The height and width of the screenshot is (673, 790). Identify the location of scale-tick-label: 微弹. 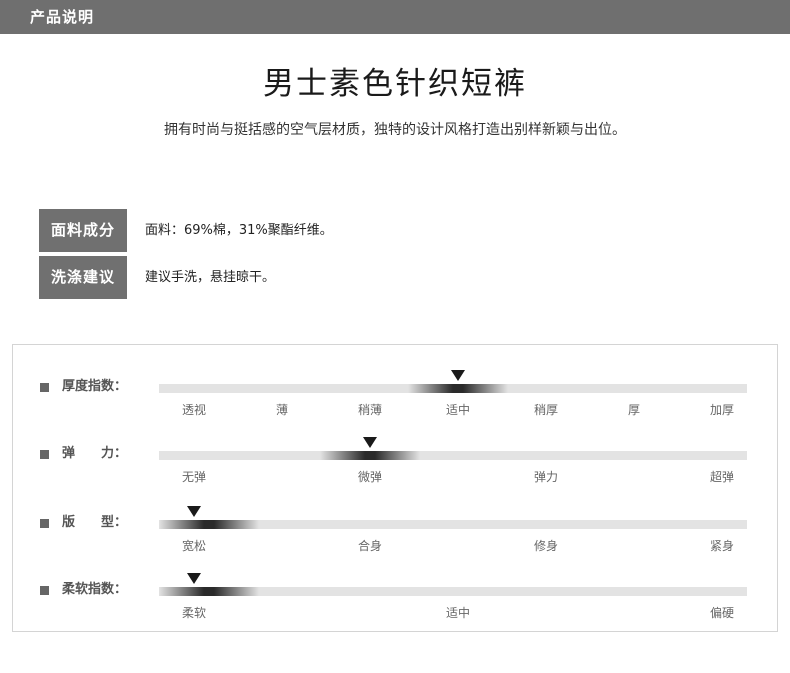
(370, 477).